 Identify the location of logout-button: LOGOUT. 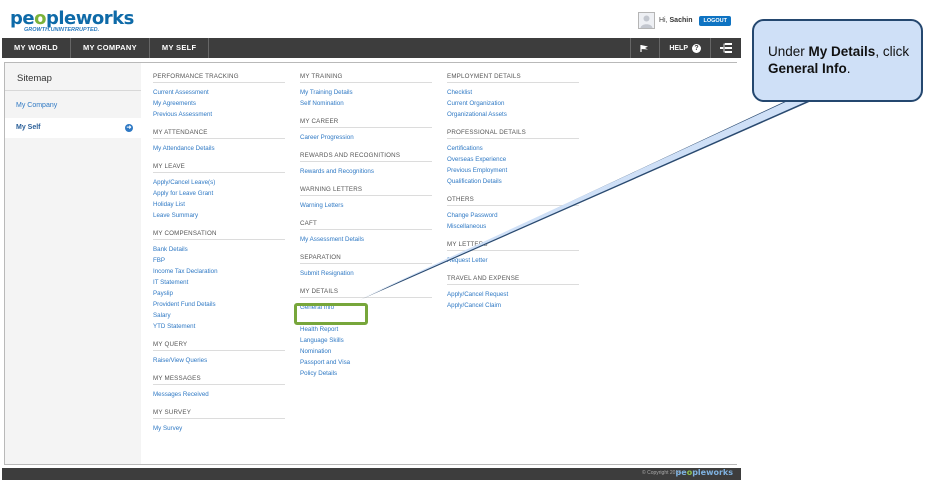
(715, 20).